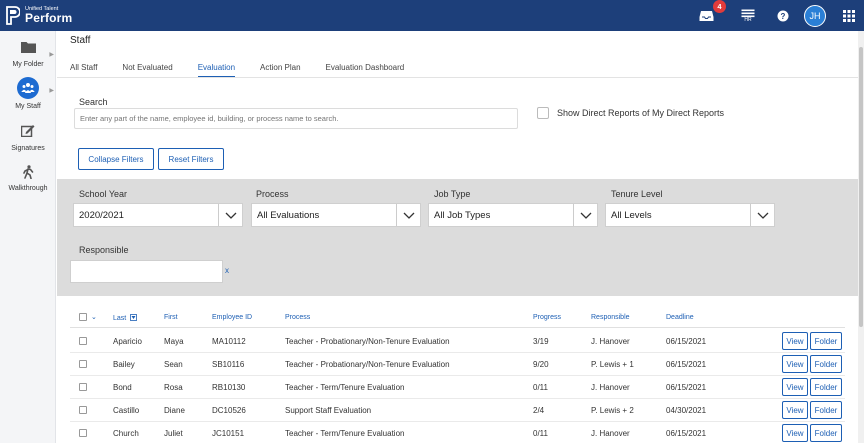  Describe the element at coordinates (80, 40) in the screenshot. I see `page-title: Staff` at that location.